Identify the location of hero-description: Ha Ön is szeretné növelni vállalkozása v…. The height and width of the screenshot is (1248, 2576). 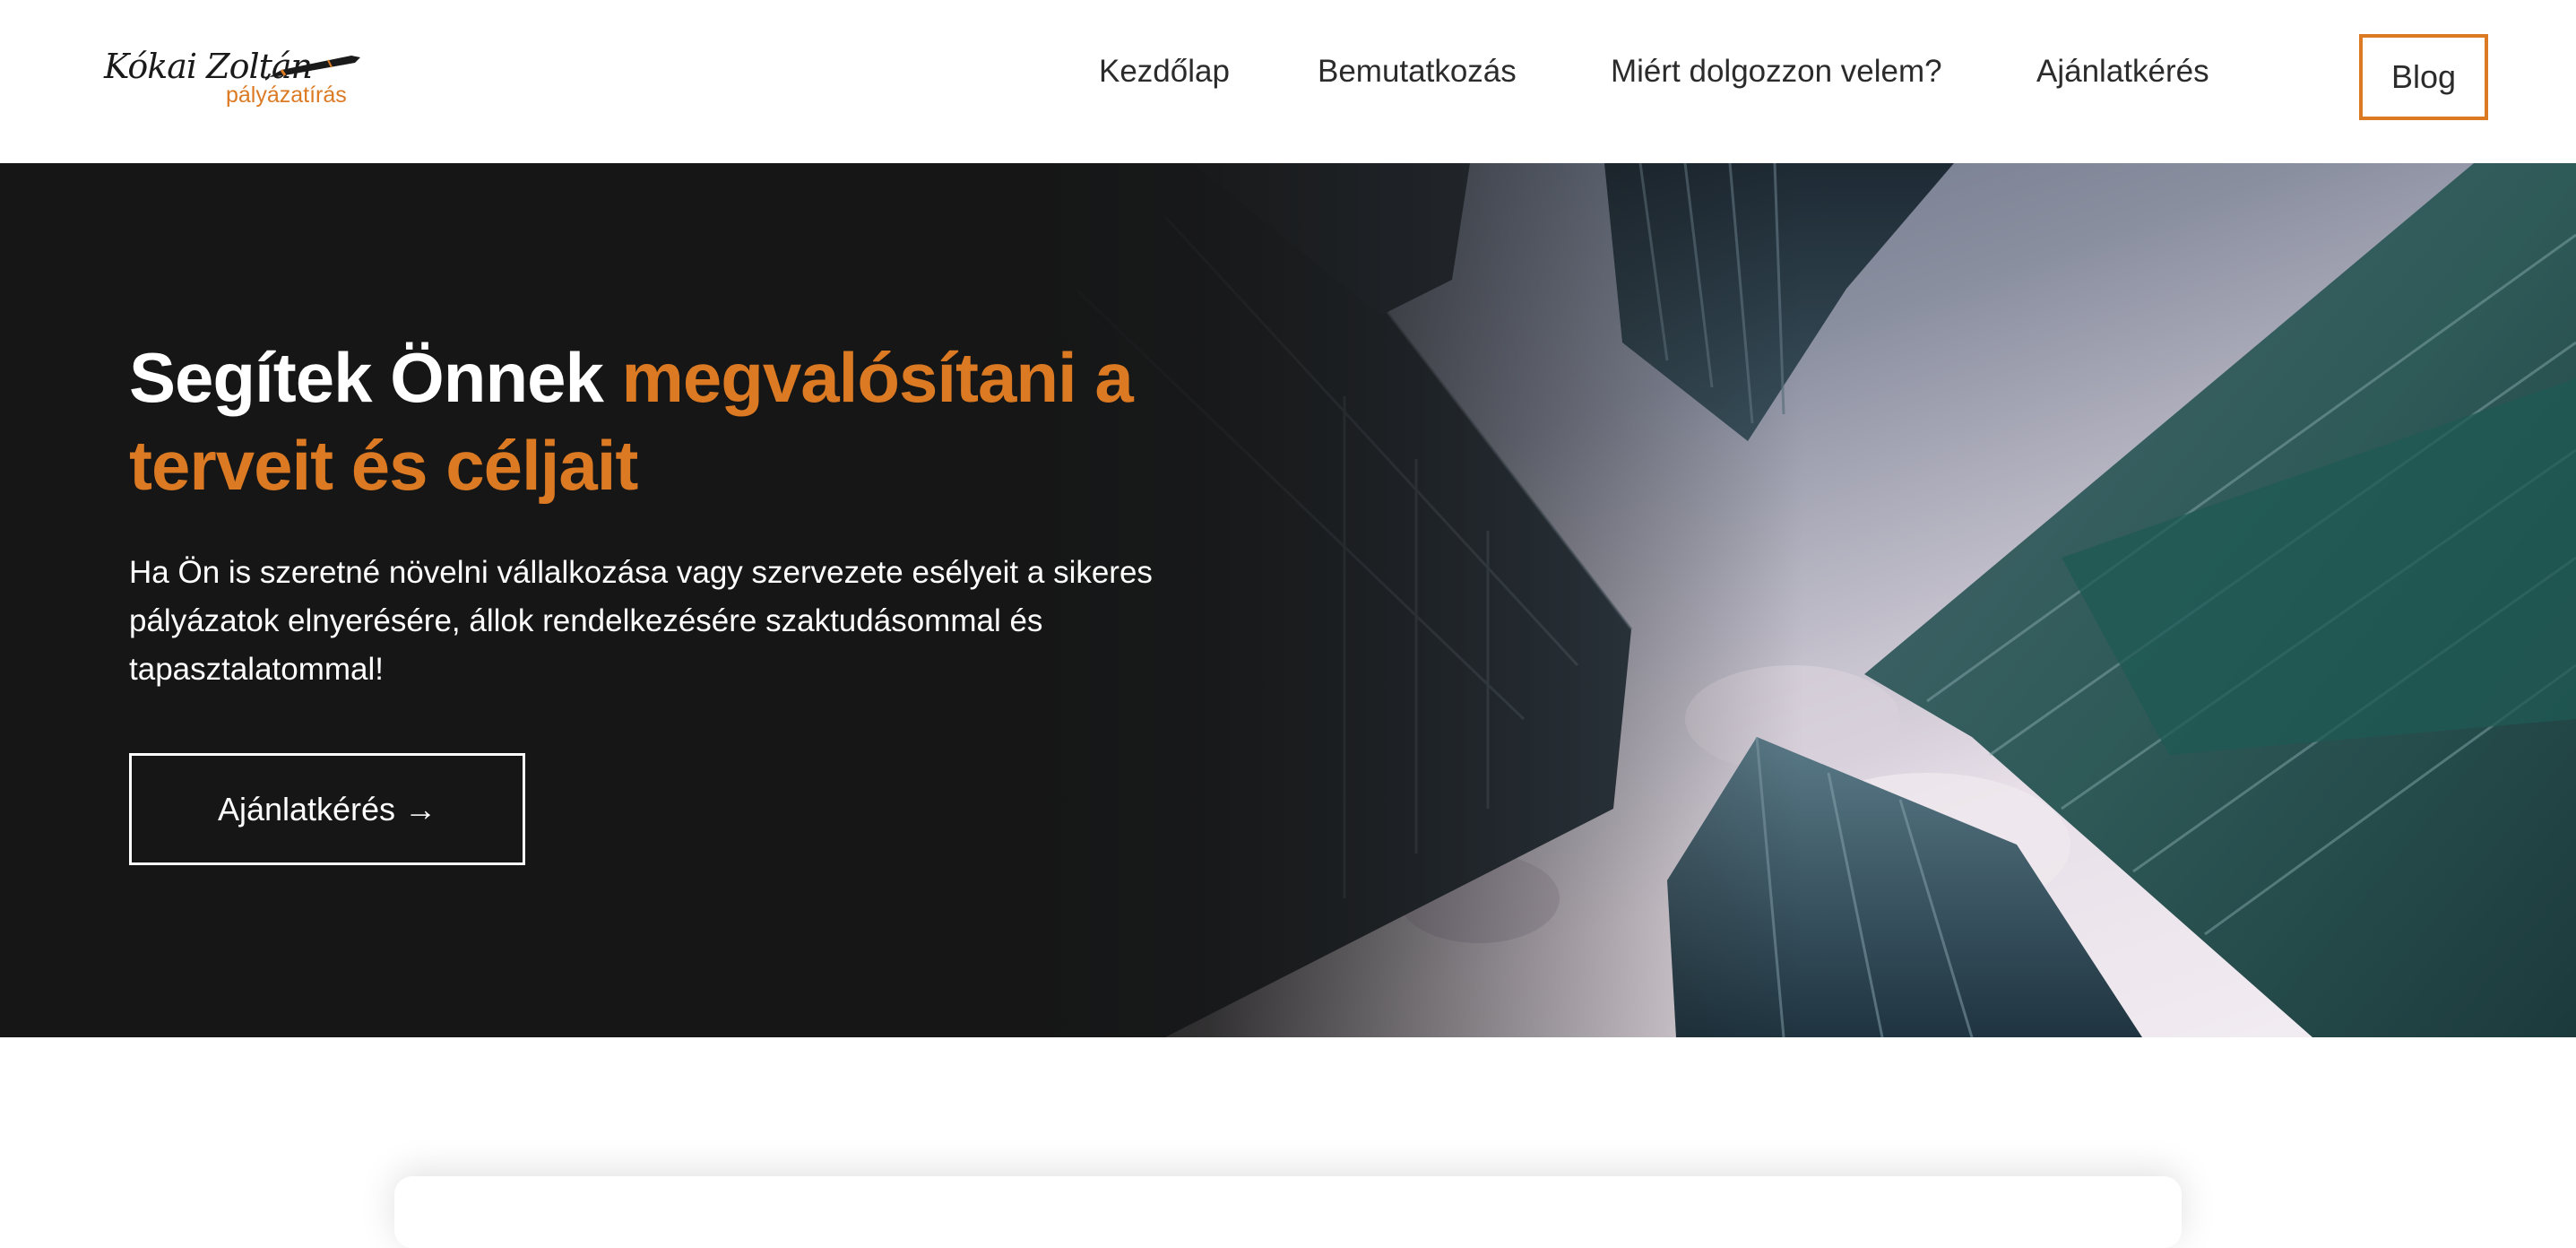
(641, 621).